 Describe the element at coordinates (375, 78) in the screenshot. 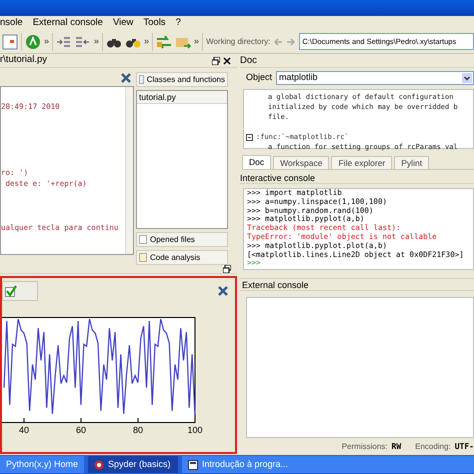

I see `object-combo: matplotlib` at that location.